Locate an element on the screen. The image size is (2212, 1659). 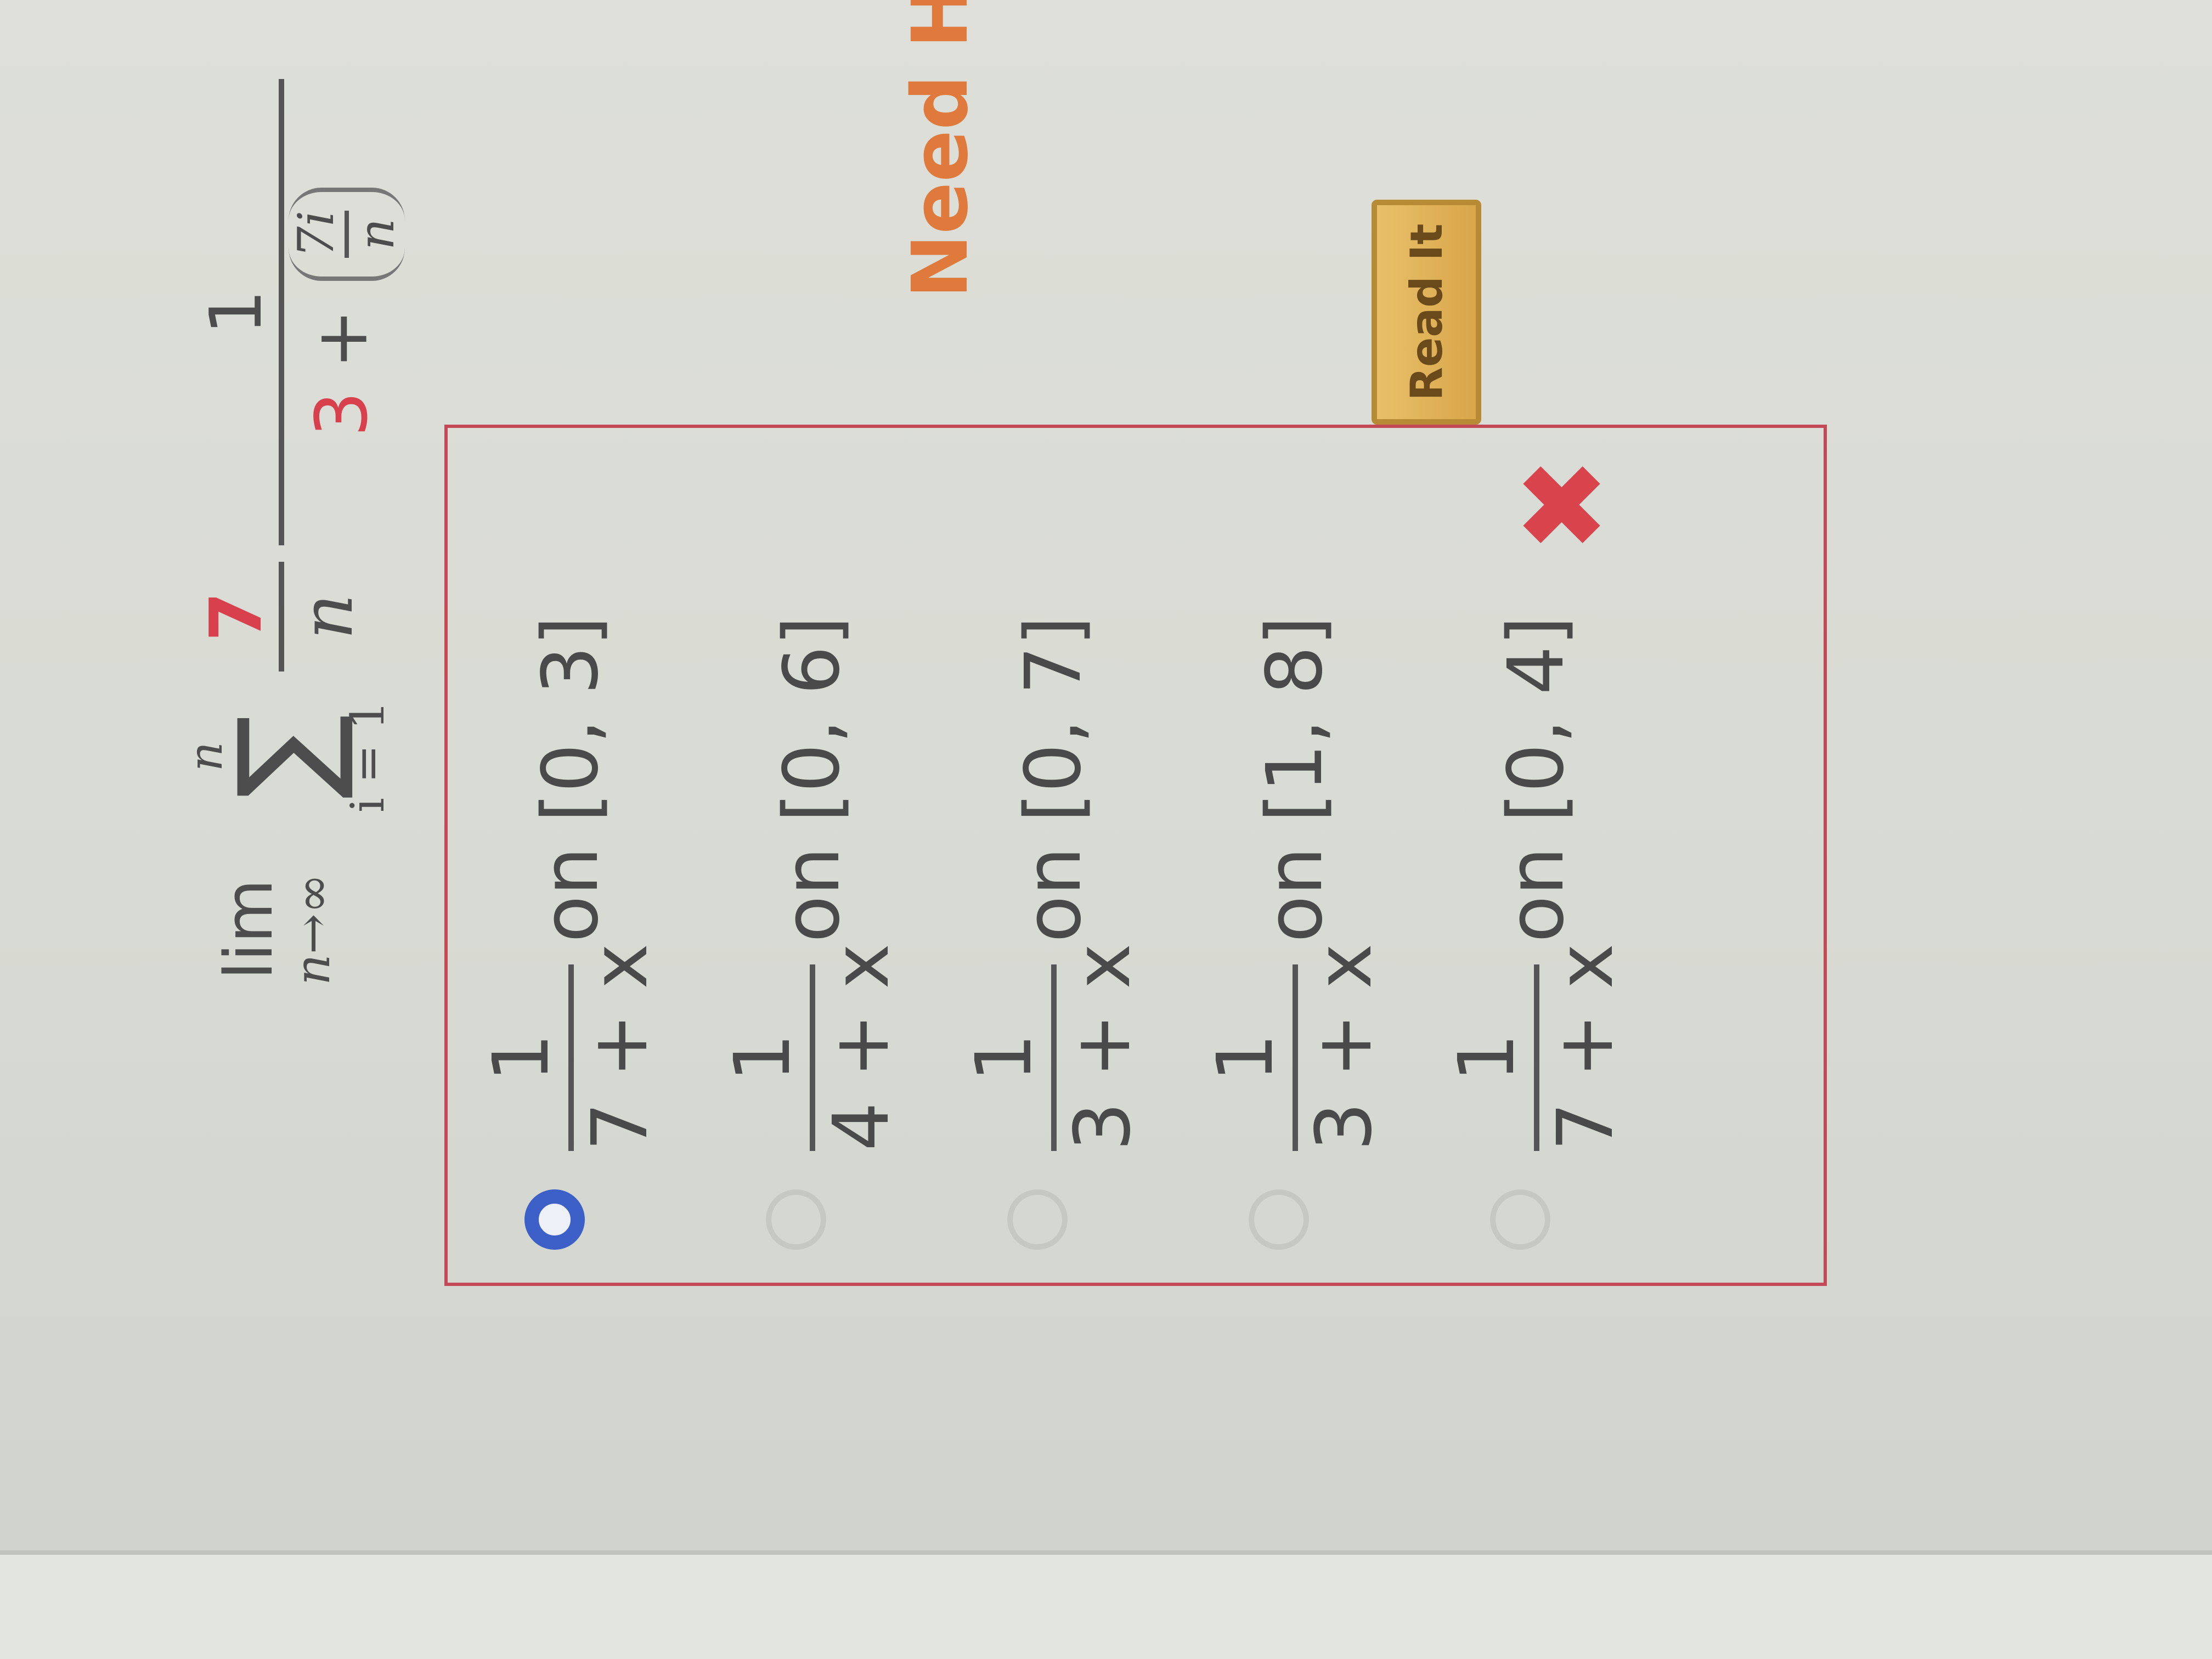
limit-expression: lim n→∞ n ∑ i = 1 7 n 1 3 + 7i n is located at coordinates (292, 534).